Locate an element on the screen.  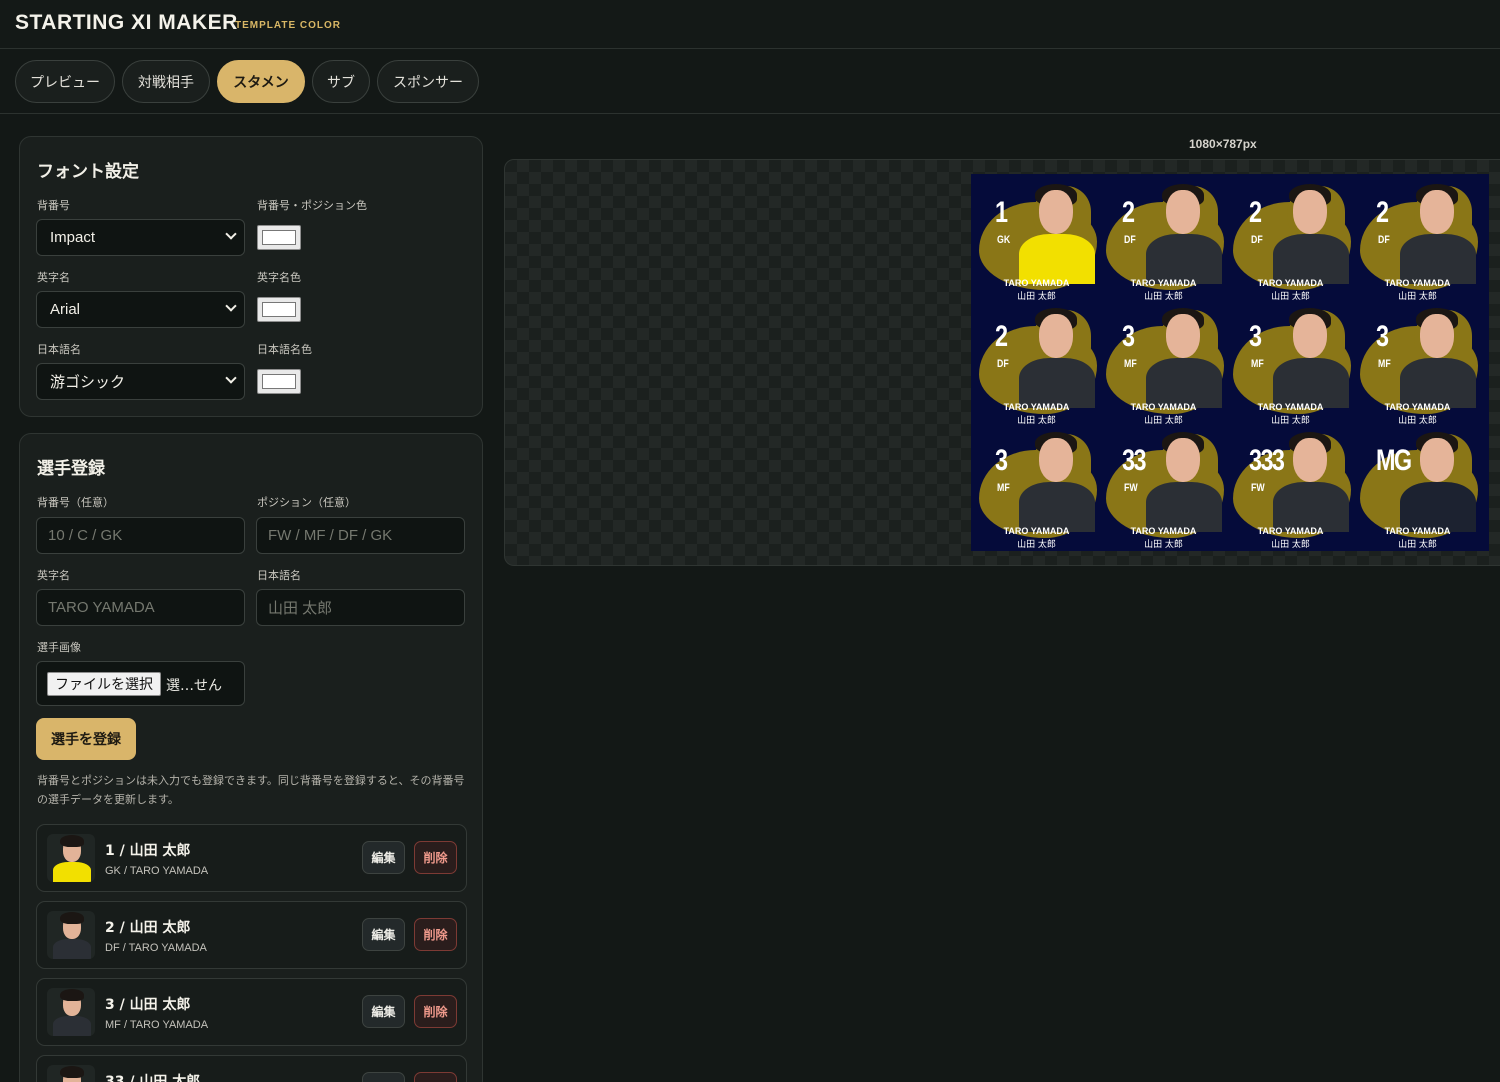
slot-number: 333 is located at coordinates (1267, 460).